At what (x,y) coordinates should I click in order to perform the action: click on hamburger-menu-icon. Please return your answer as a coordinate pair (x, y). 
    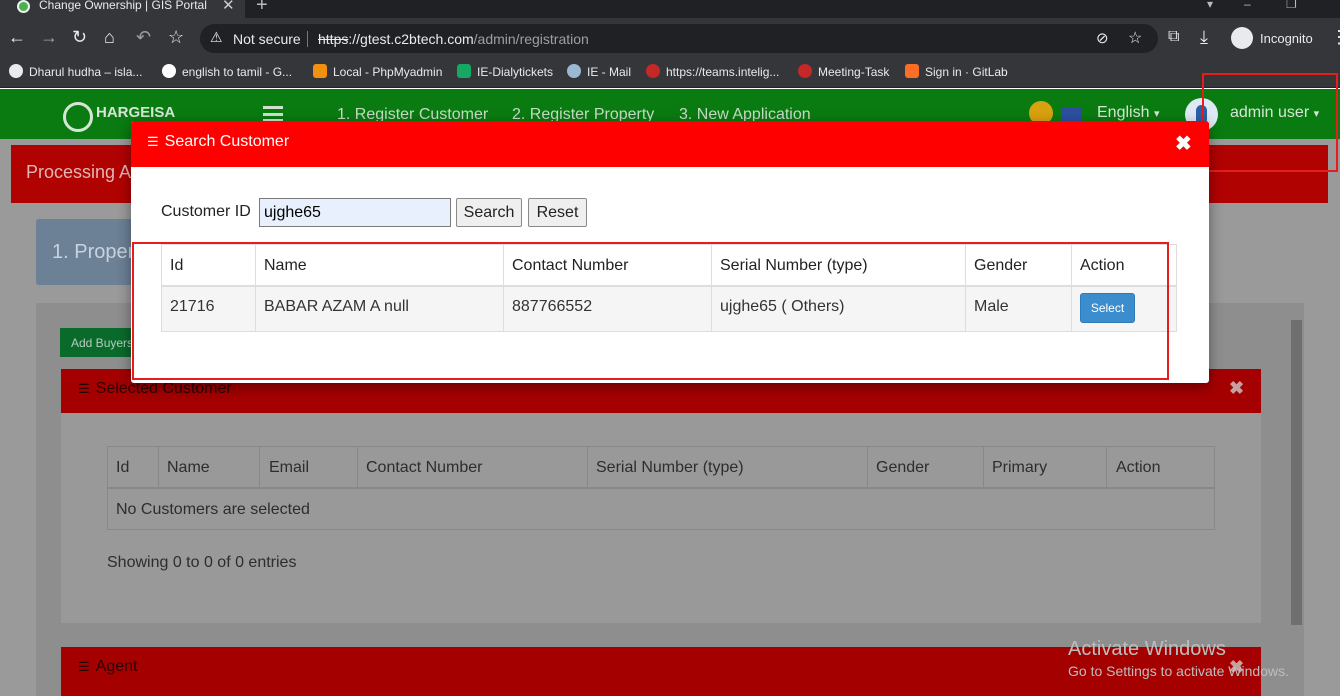
    Looking at the image, I should click on (273, 114).